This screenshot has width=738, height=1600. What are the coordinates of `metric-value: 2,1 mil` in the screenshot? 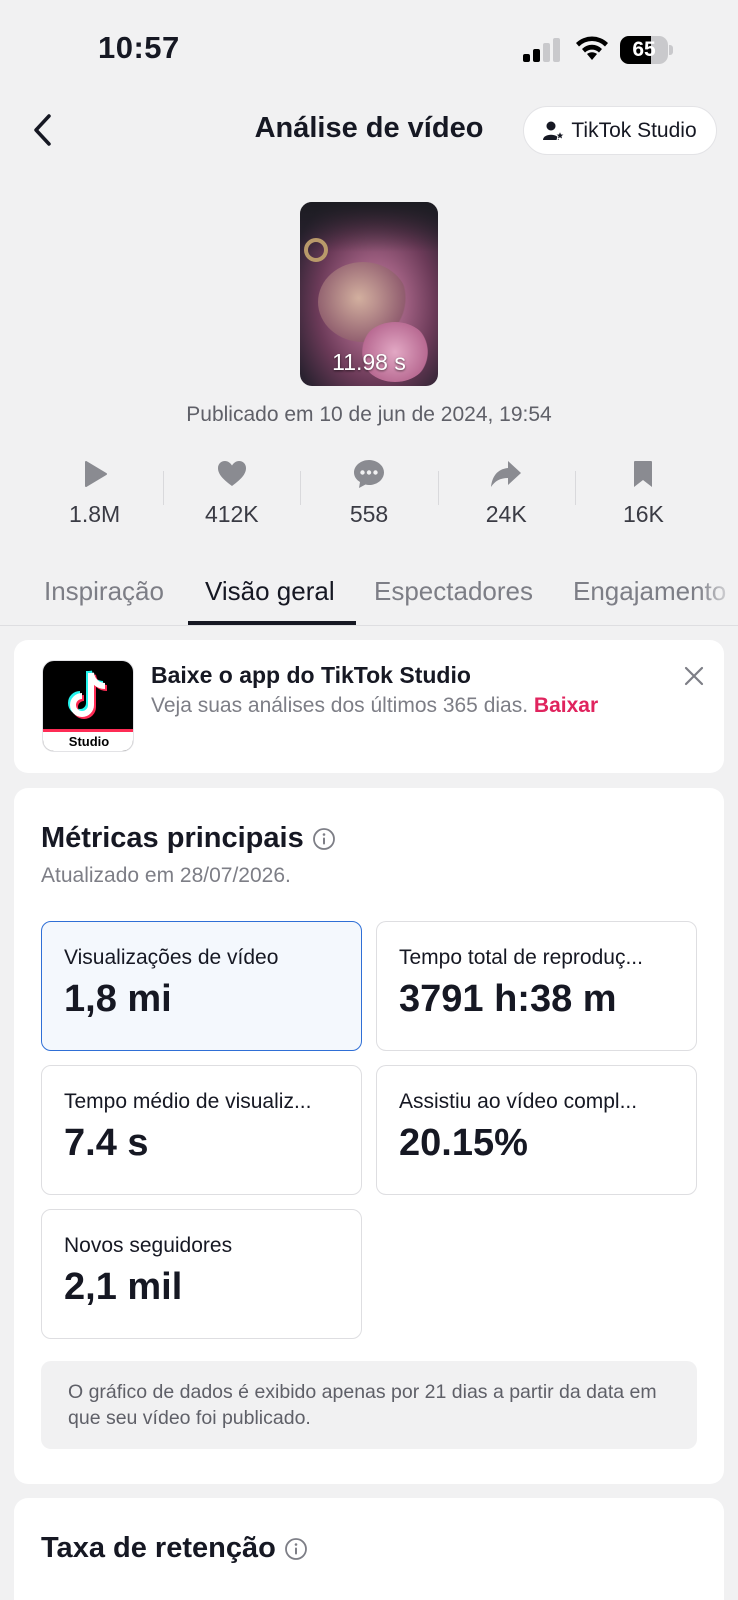 It's located at (123, 1287).